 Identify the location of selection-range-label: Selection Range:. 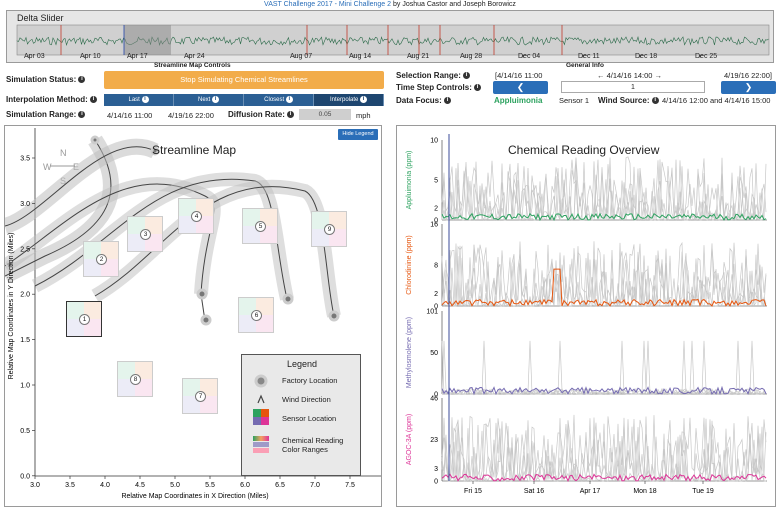
(428, 75).